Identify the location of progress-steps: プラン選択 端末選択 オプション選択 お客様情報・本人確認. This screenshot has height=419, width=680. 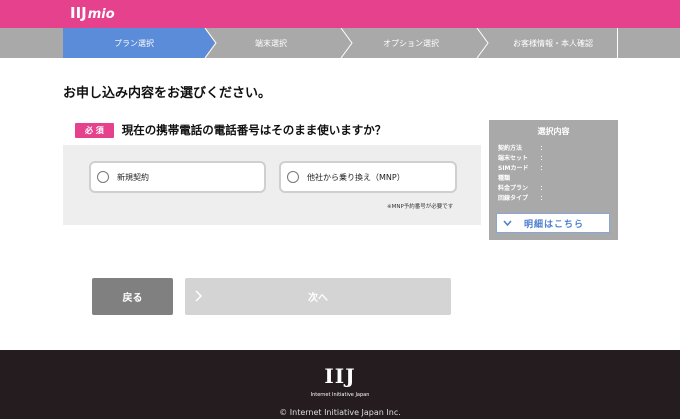
(340, 43).